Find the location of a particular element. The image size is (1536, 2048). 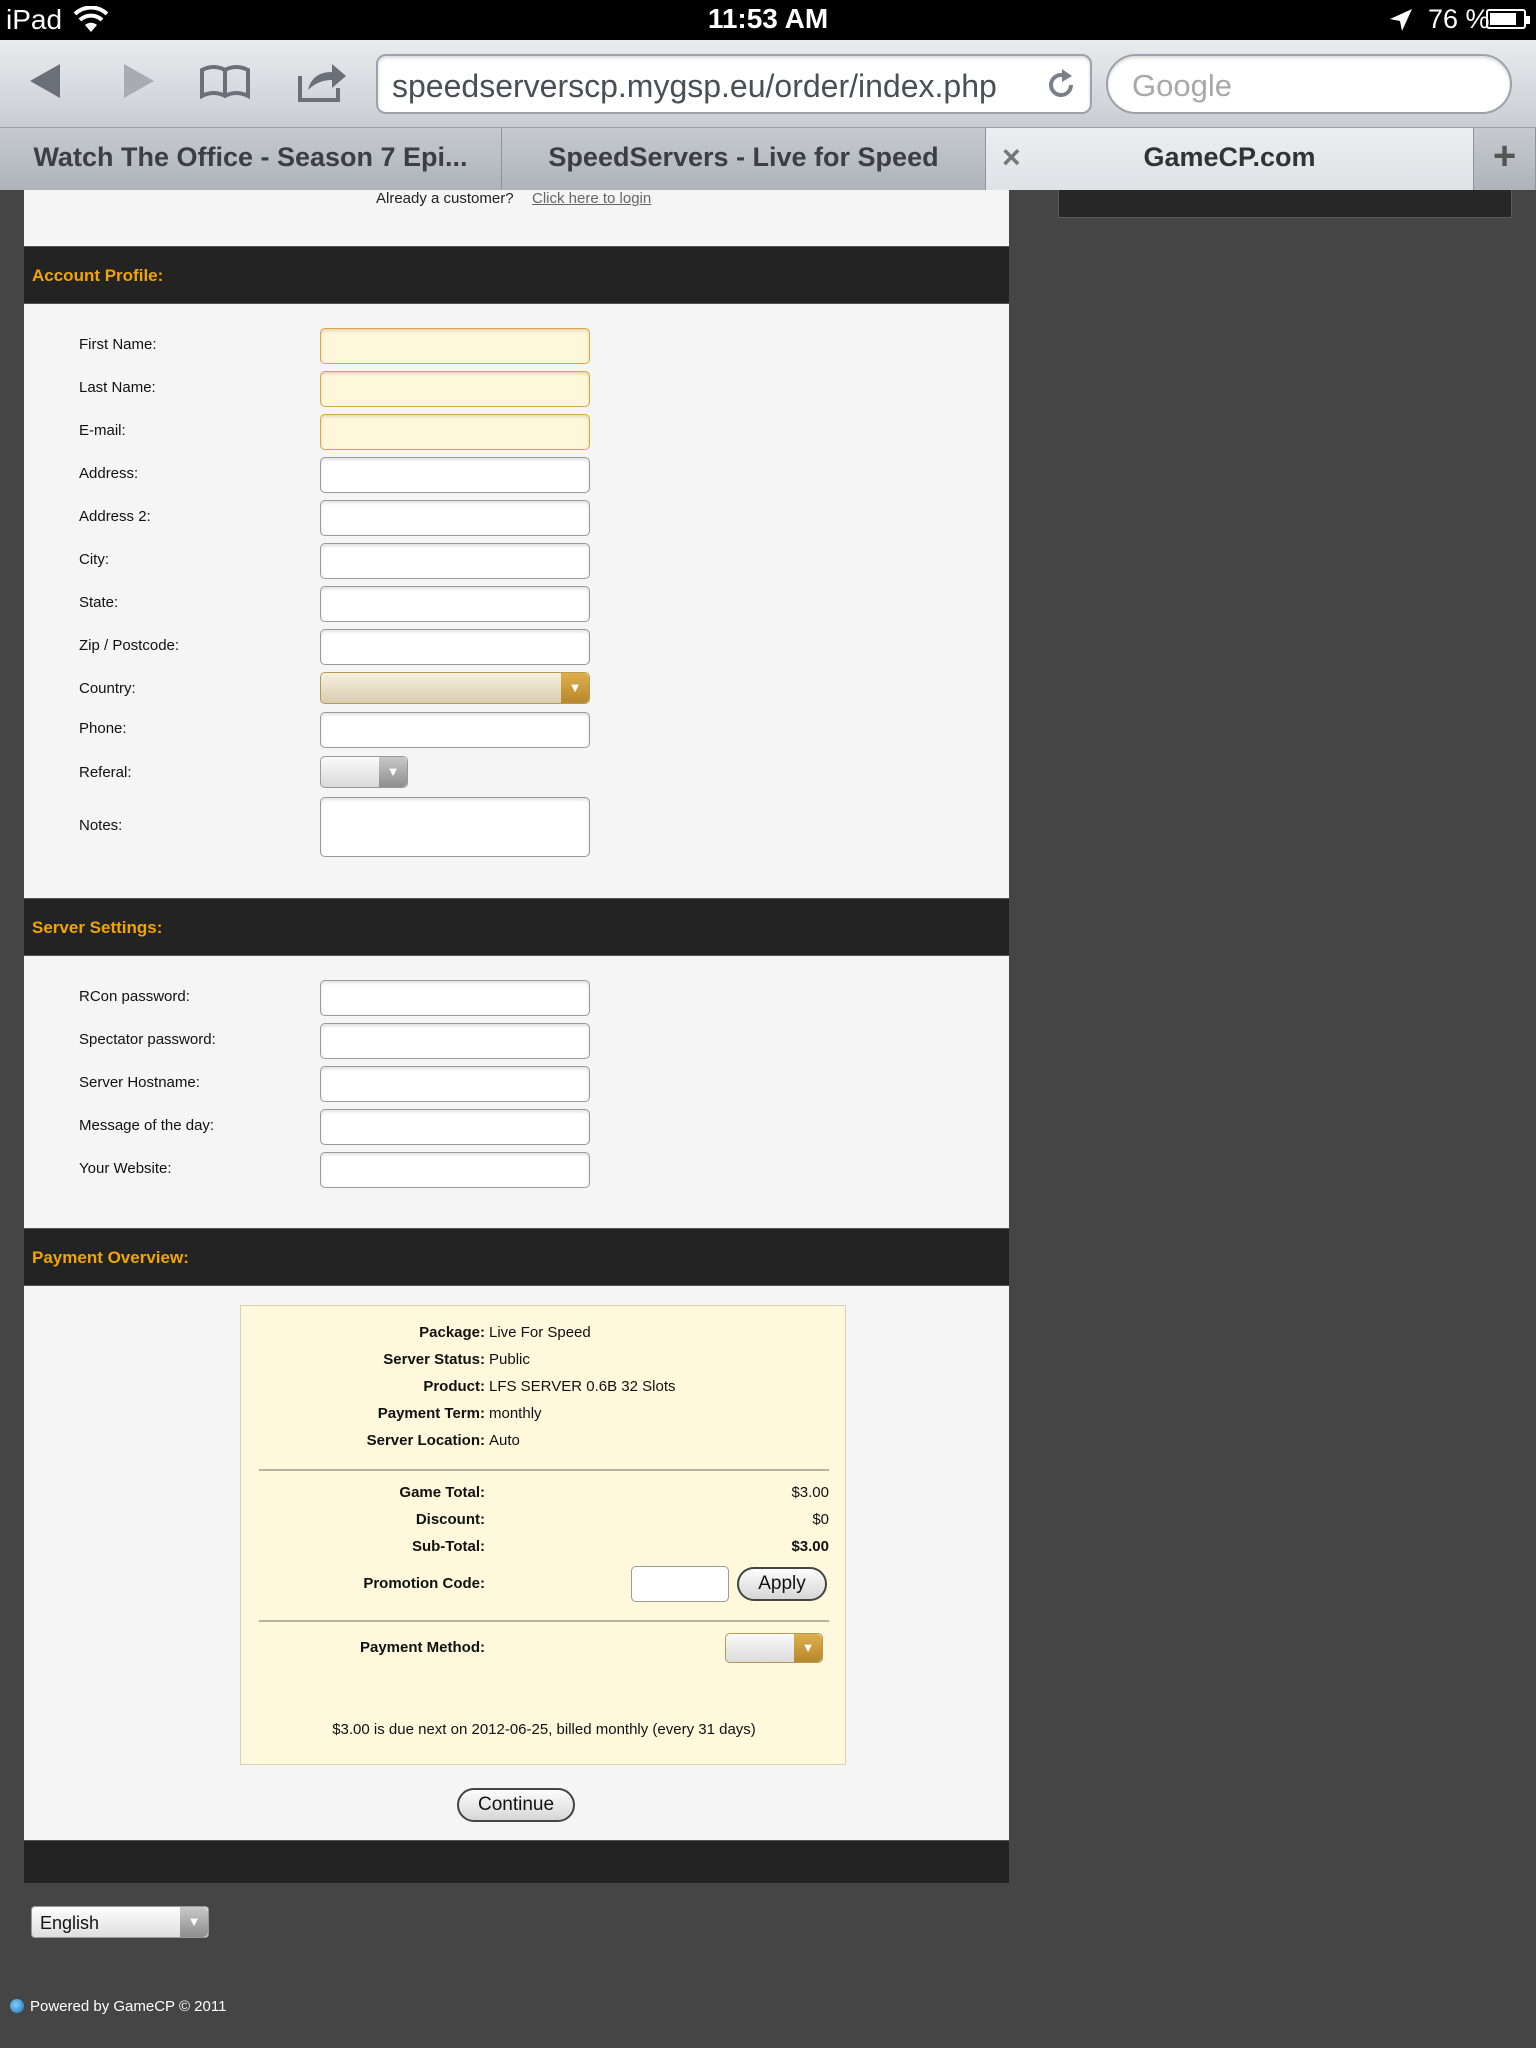

field-label: City: is located at coordinates (94, 559).